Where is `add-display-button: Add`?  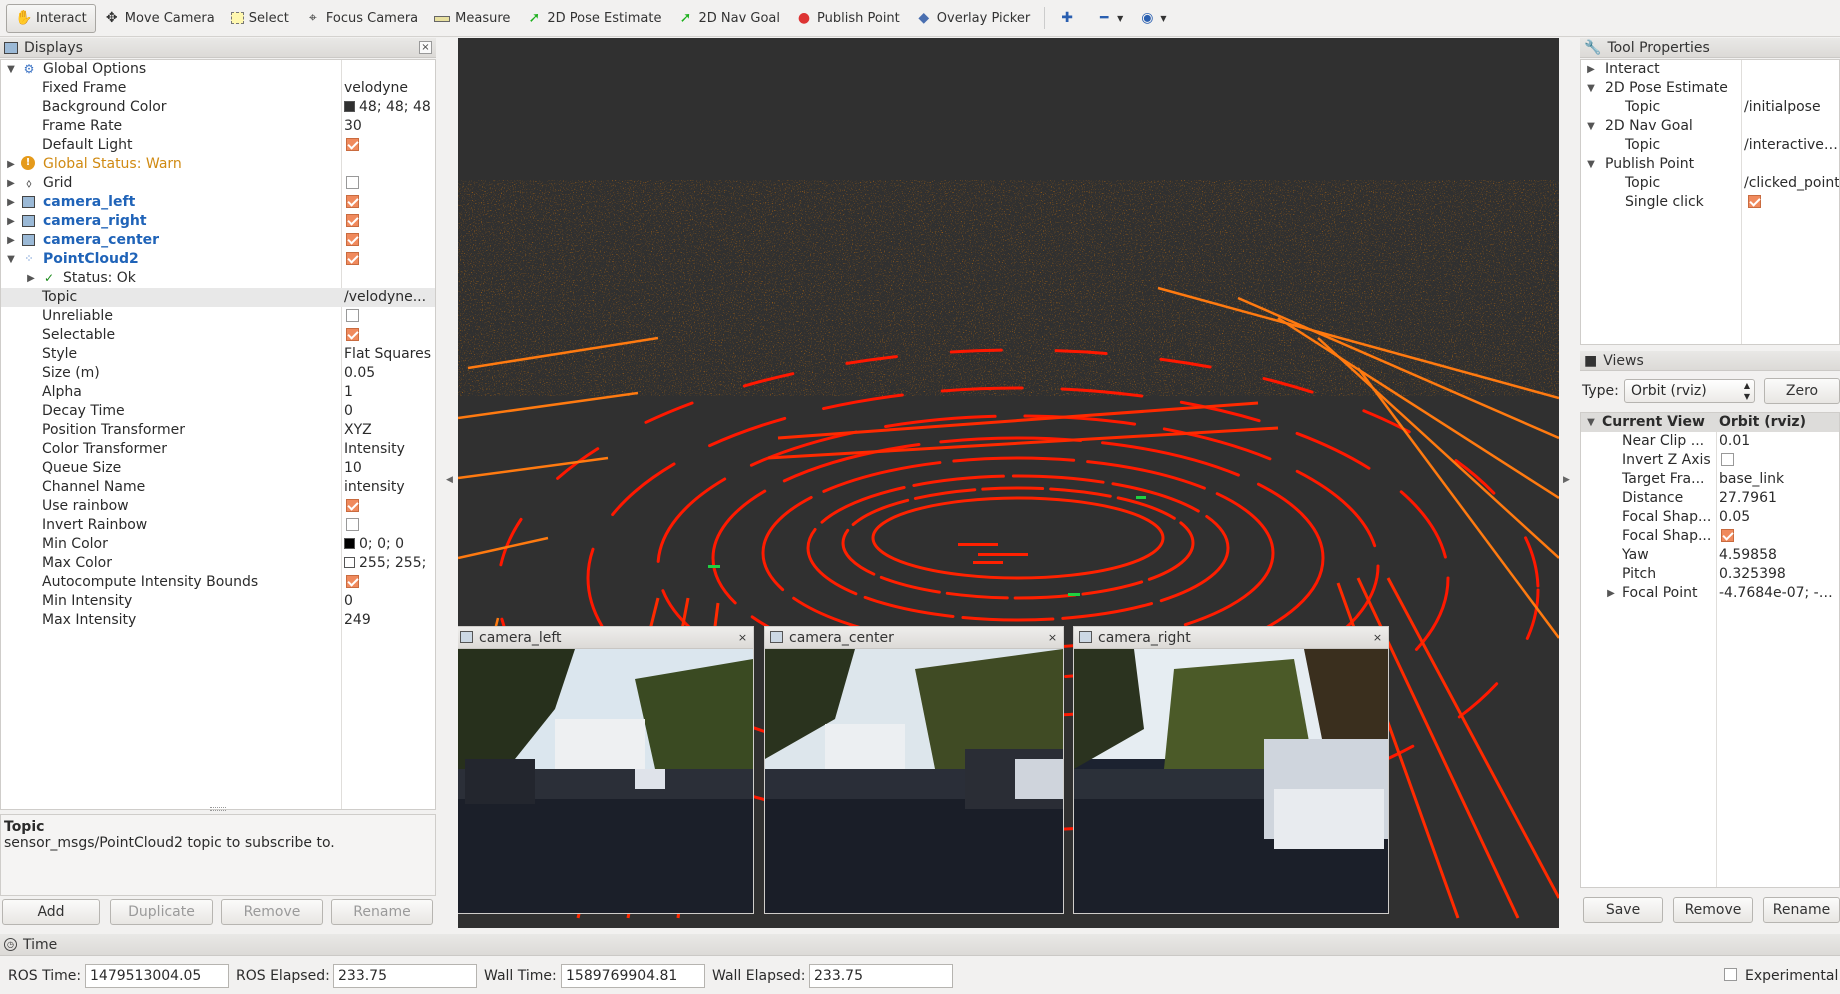
add-display-button: Add is located at coordinates (51, 912).